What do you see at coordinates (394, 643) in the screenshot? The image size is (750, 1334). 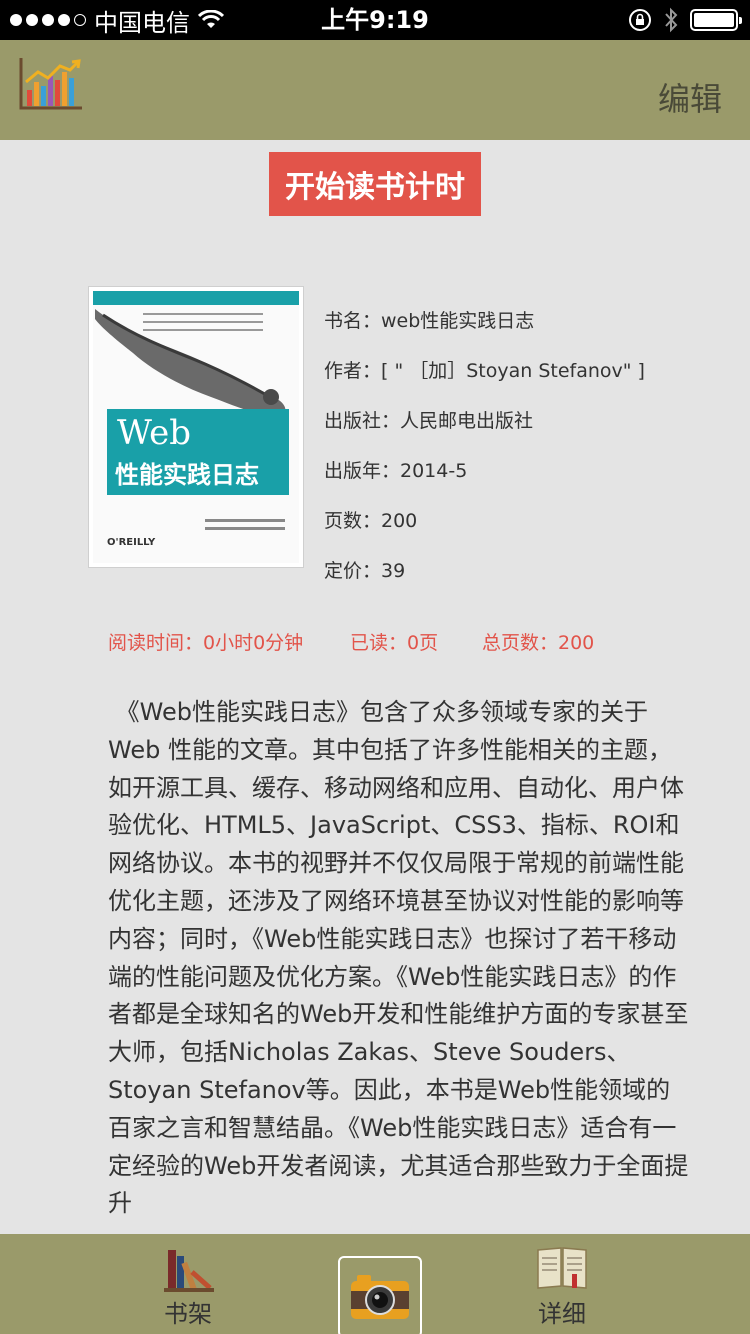 I see `pages-read: 已读：0页` at bounding box center [394, 643].